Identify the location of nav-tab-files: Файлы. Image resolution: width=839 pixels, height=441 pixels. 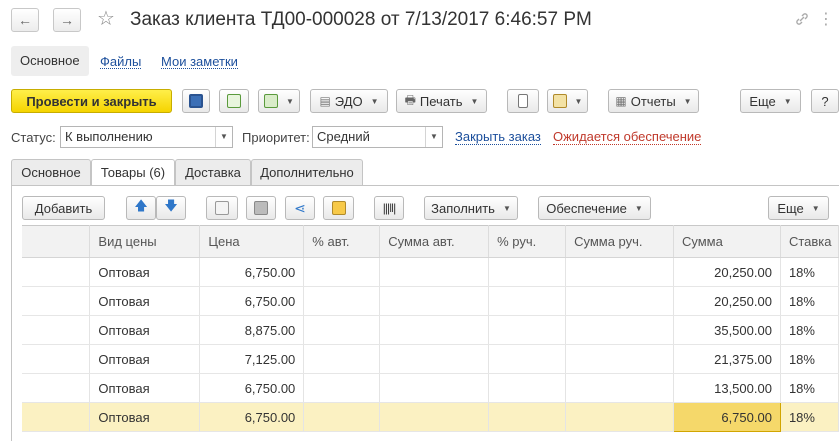
(121, 61).